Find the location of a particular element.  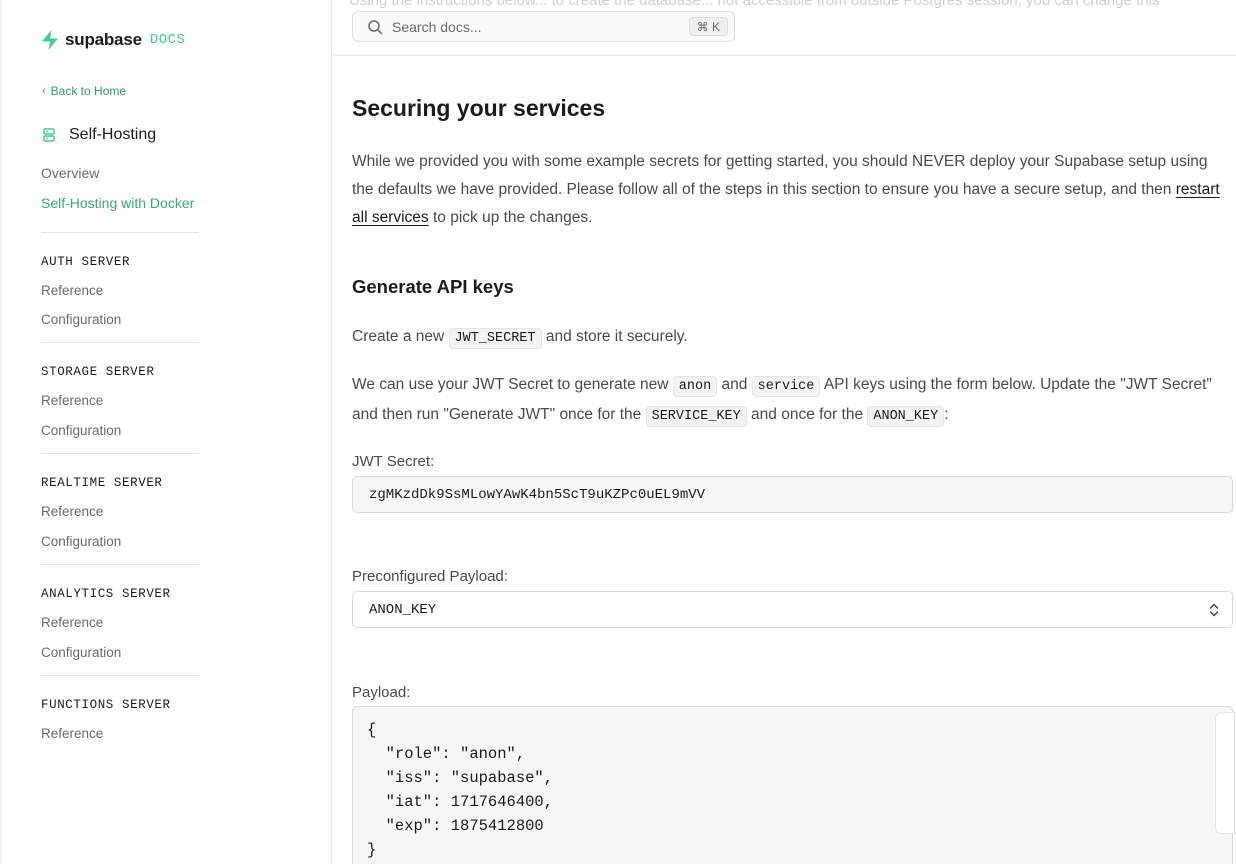

preconfigured-payload-select: ANON_KEY is located at coordinates (792, 609).